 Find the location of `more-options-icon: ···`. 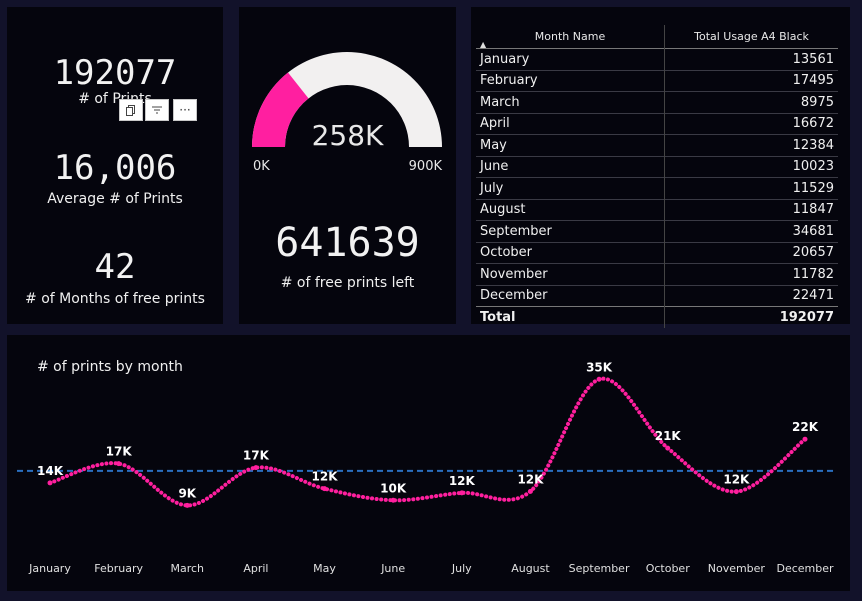

more-options-icon: ··· is located at coordinates (185, 110).